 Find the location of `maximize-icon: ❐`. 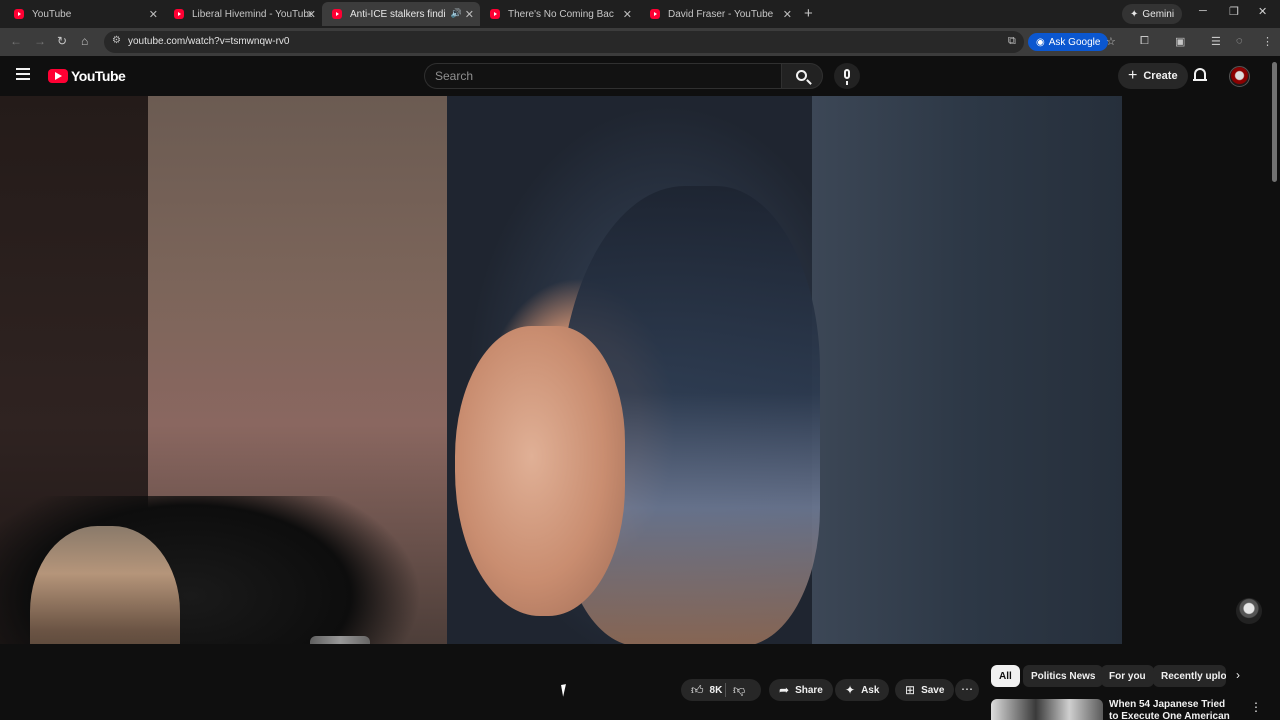

maximize-icon: ❐ is located at coordinates (1234, 11).